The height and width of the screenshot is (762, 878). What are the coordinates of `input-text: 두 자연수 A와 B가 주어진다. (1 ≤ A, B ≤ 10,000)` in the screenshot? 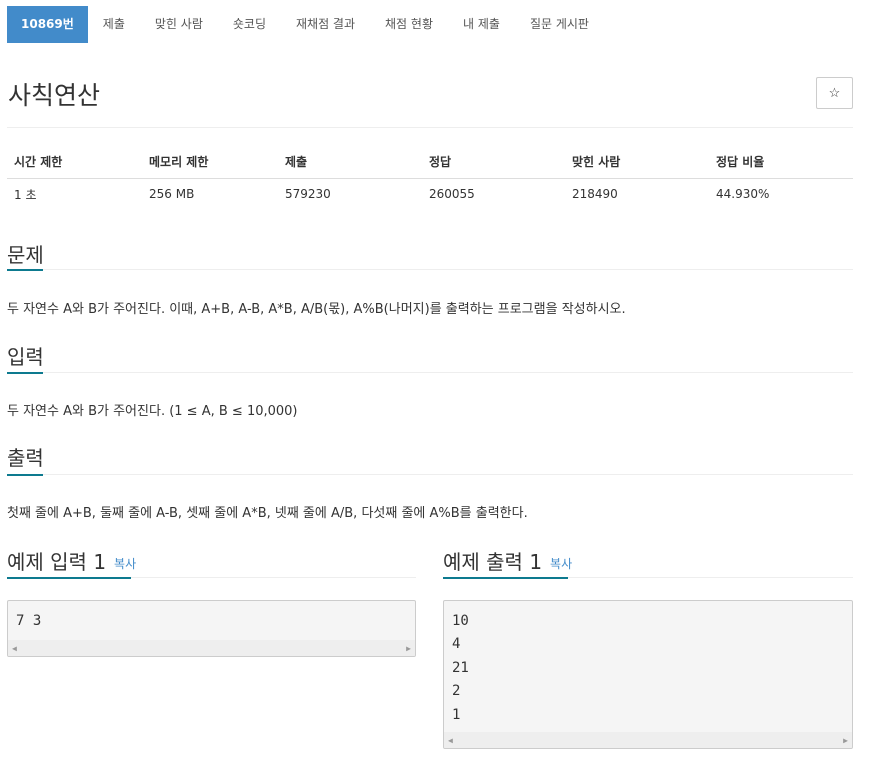 It's located at (152, 411).